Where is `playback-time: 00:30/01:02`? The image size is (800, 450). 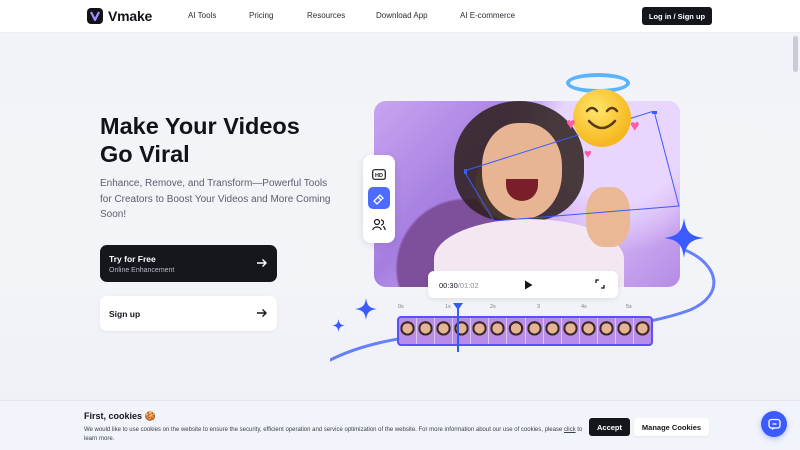 playback-time: 00:30/01:02 is located at coordinates (459, 285).